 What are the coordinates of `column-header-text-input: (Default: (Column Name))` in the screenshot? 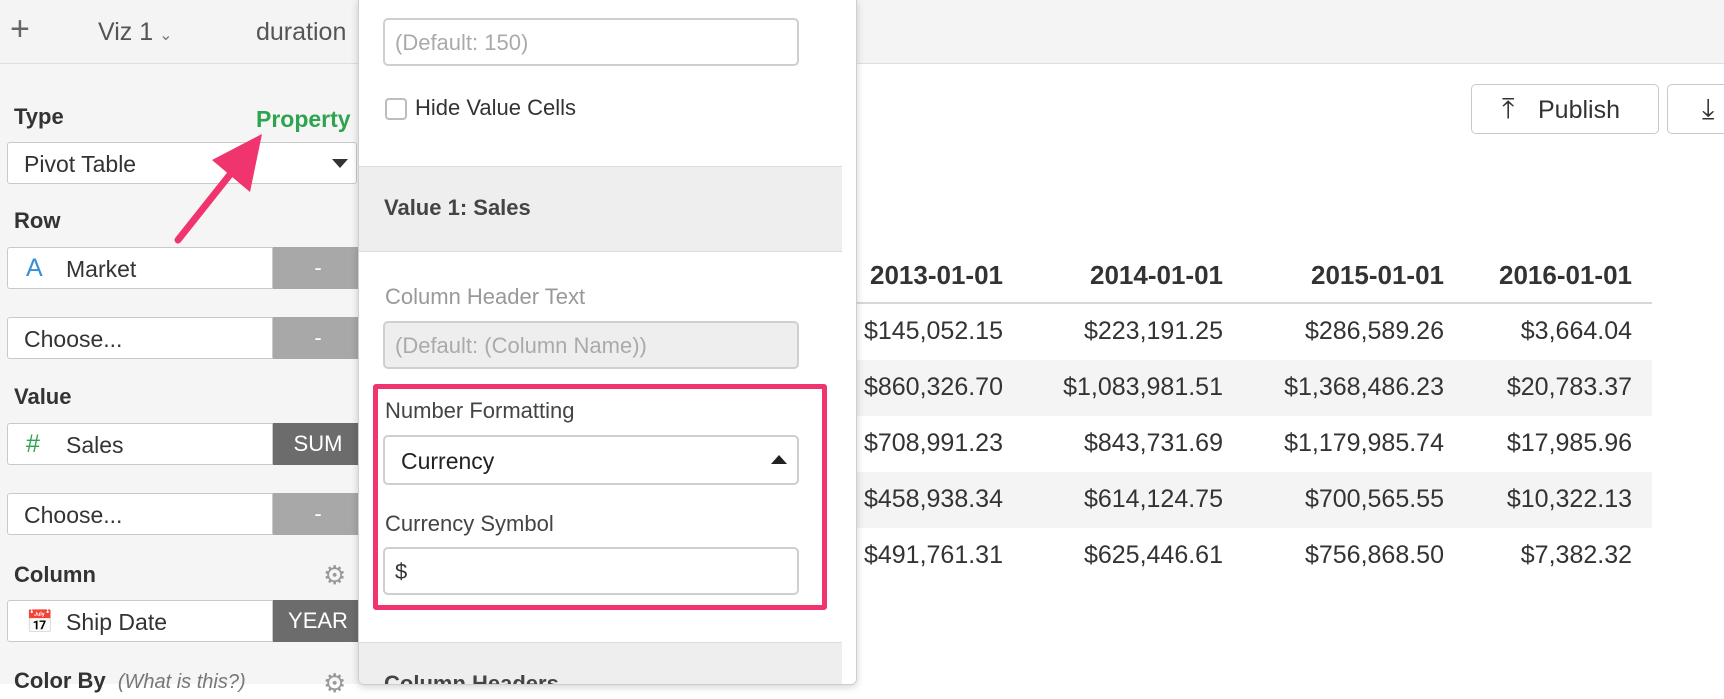 It's located at (591, 345).